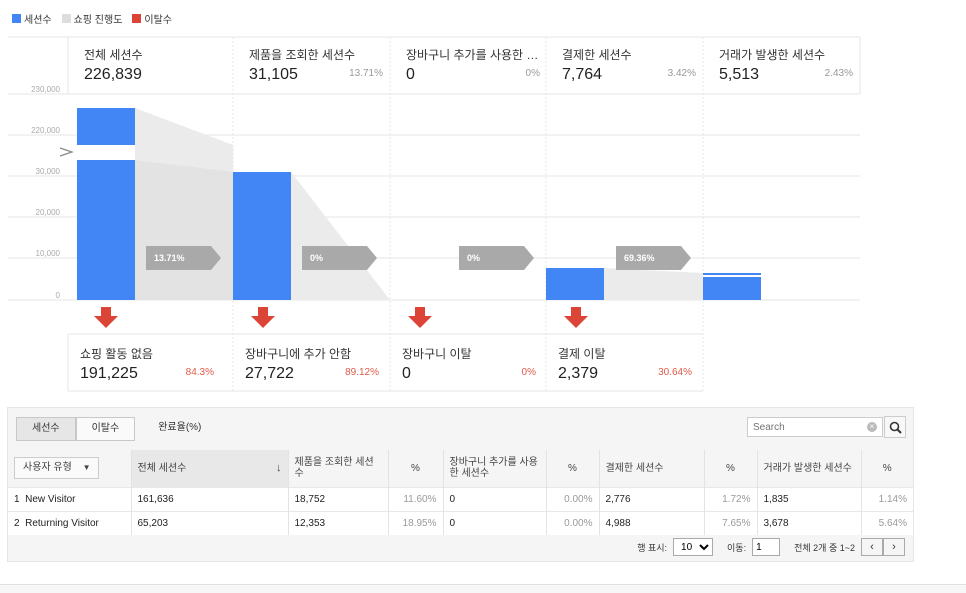 The image size is (966, 593). I want to click on stage-pct: 13.71%, so click(366, 73).